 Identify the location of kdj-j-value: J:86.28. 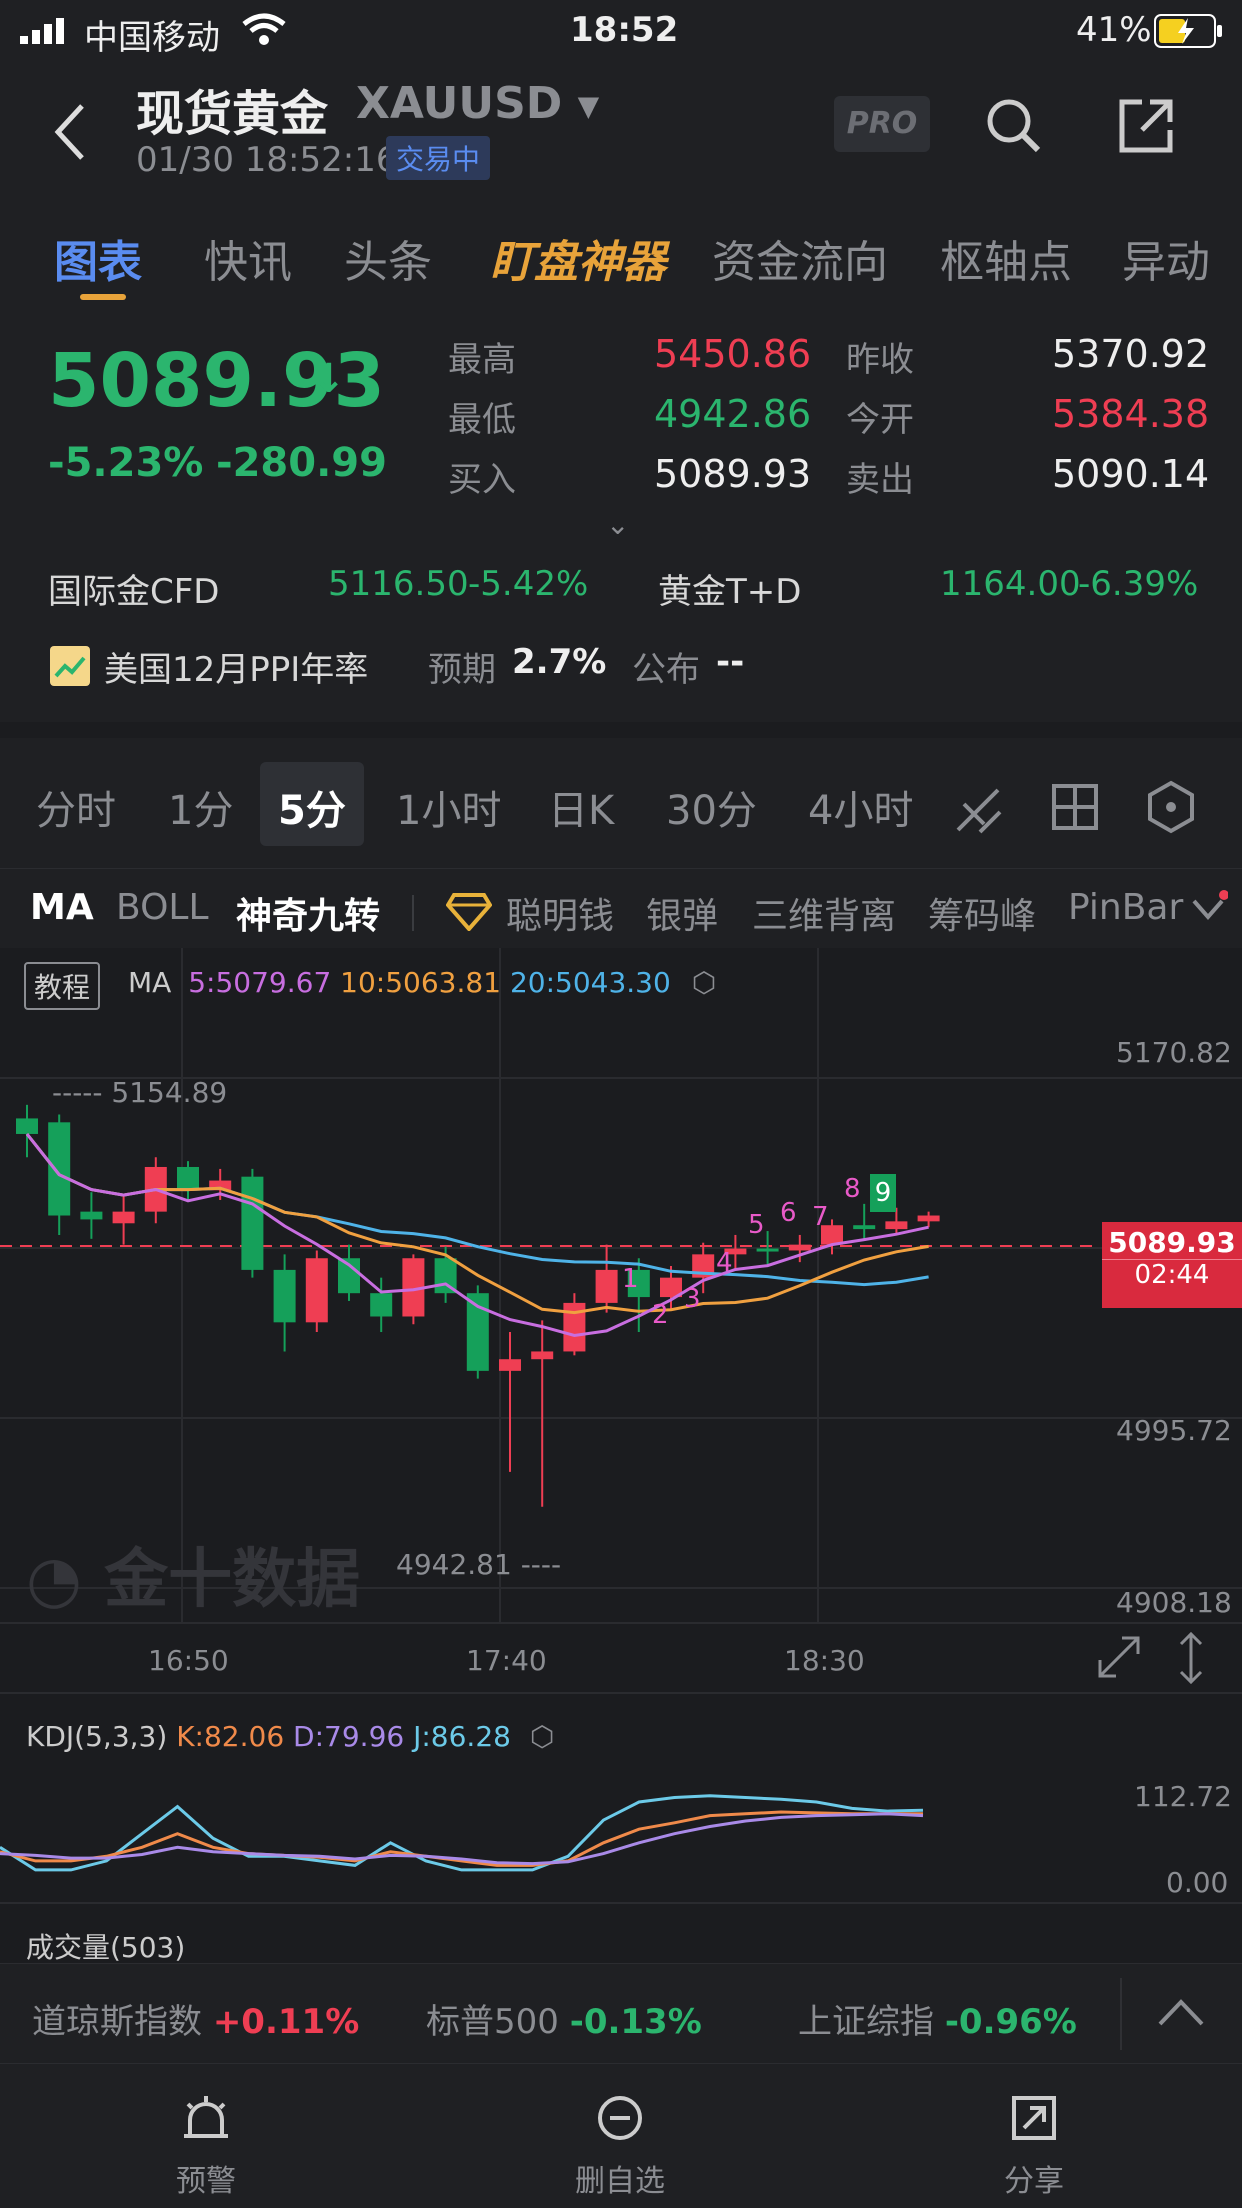
(462, 1736).